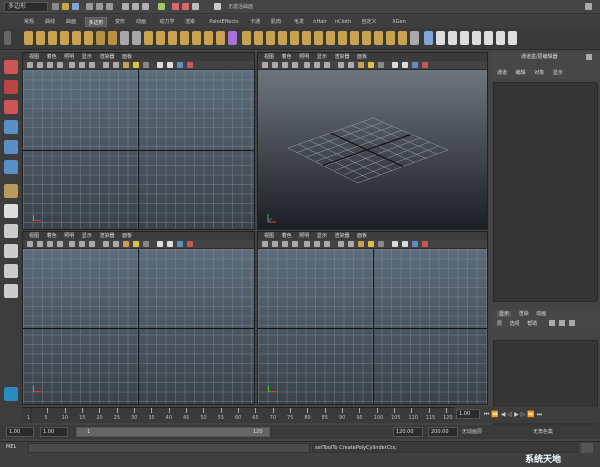  Describe the element at coordinates (472, 431) in the screenshot. I see `anim-layer-dropdown: 无动画层` at that location.